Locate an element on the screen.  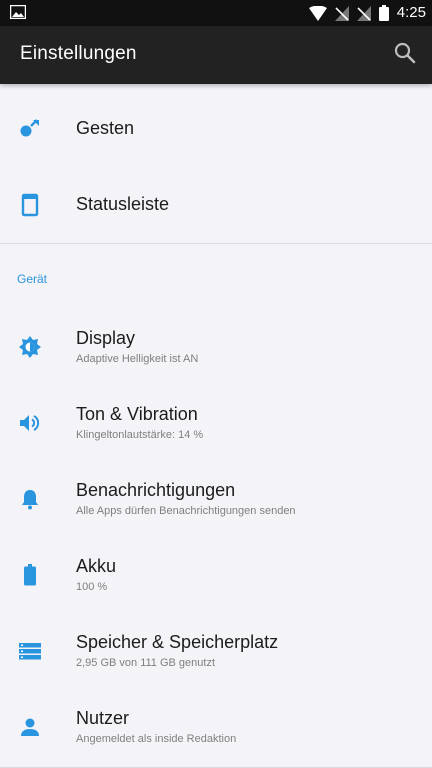
settings-item-gestures: Gesten is located at coordinates (216, 129).